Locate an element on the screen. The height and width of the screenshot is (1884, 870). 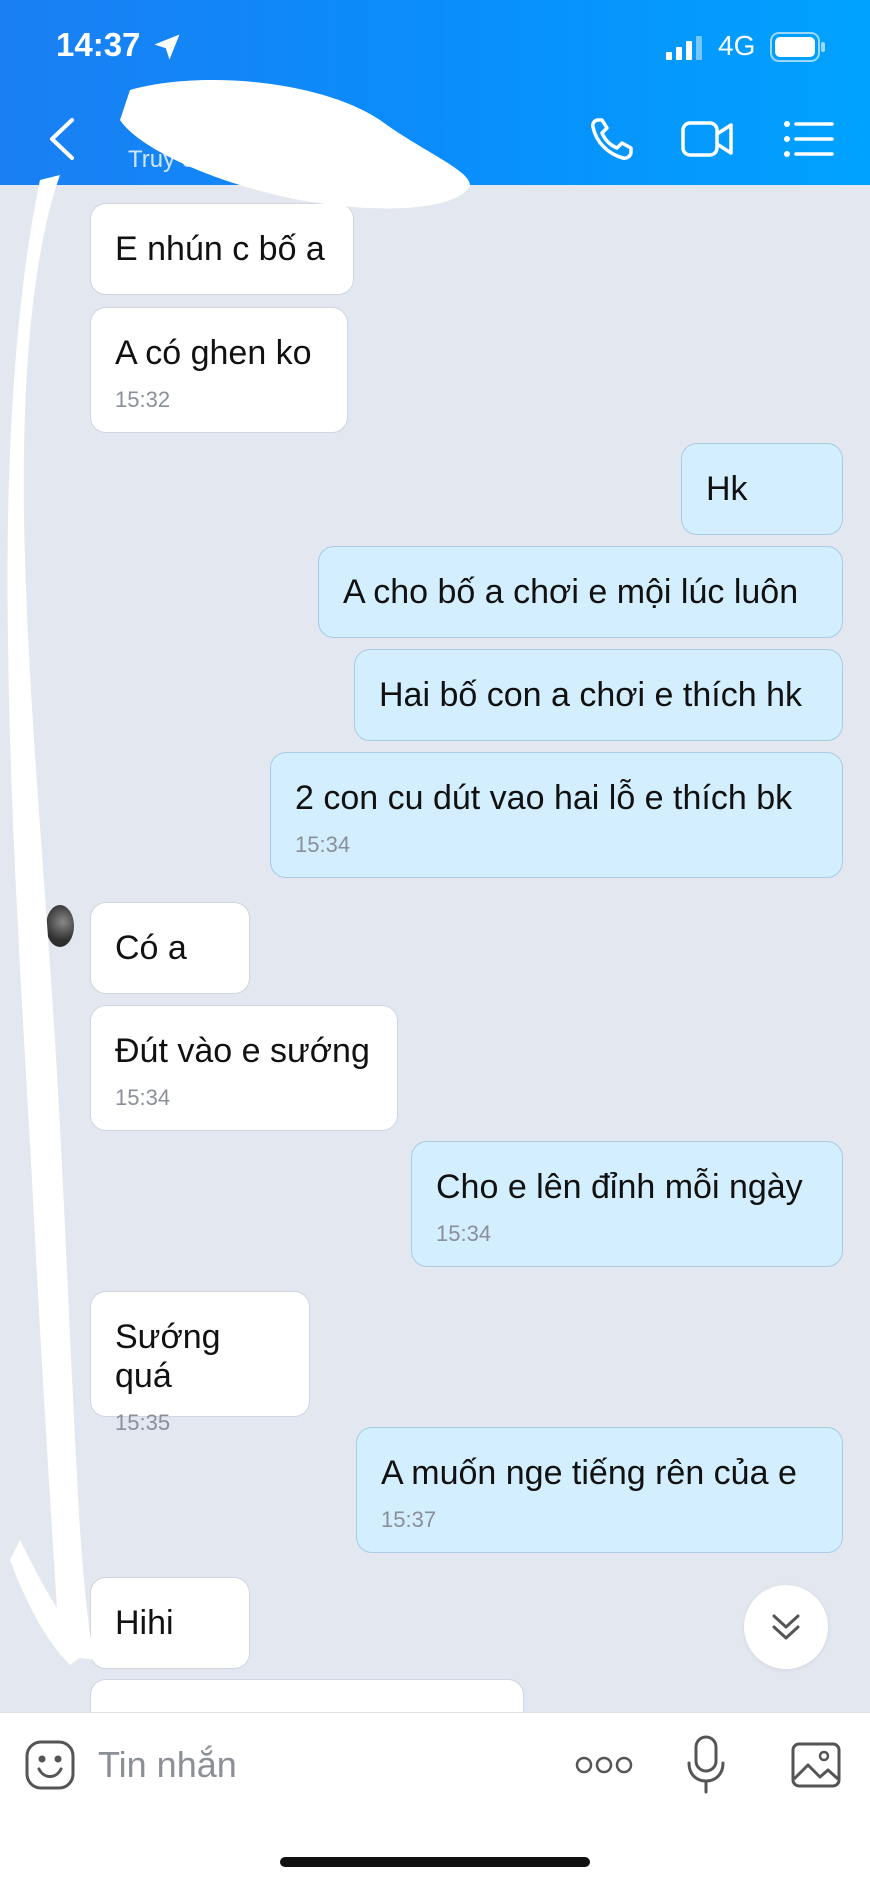
more-options-icon is located at coordinates (604, 1765).